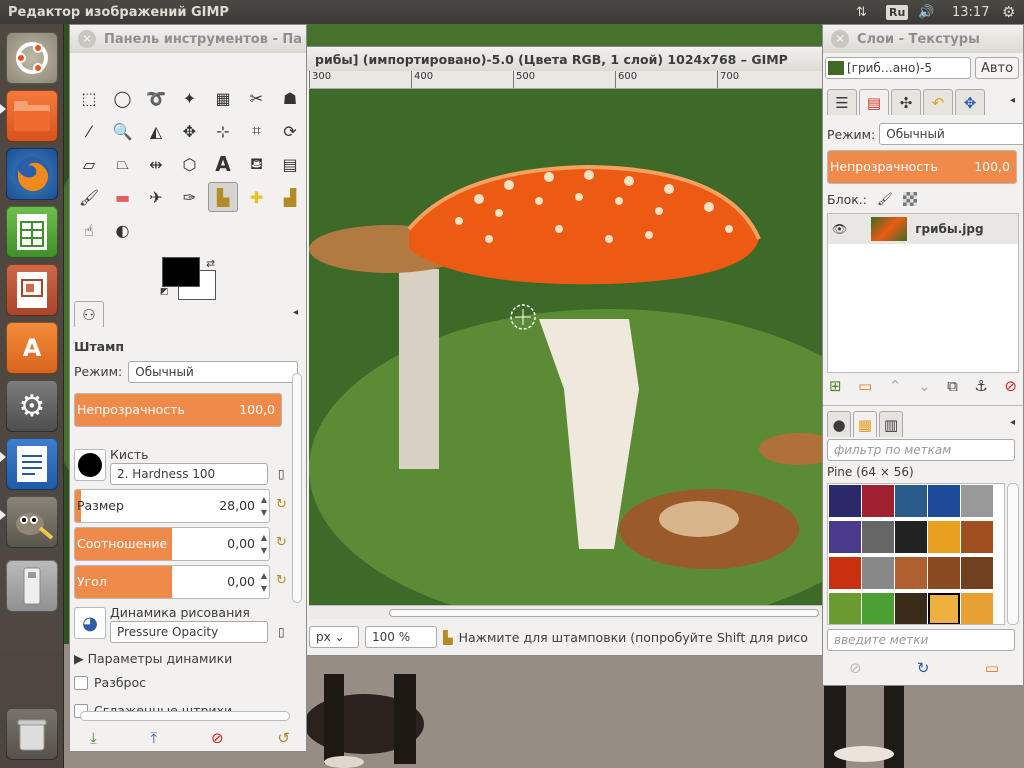 The image size is (1024, 768). I want to click on delete-options-icon: ⊘, so click(217, 738).